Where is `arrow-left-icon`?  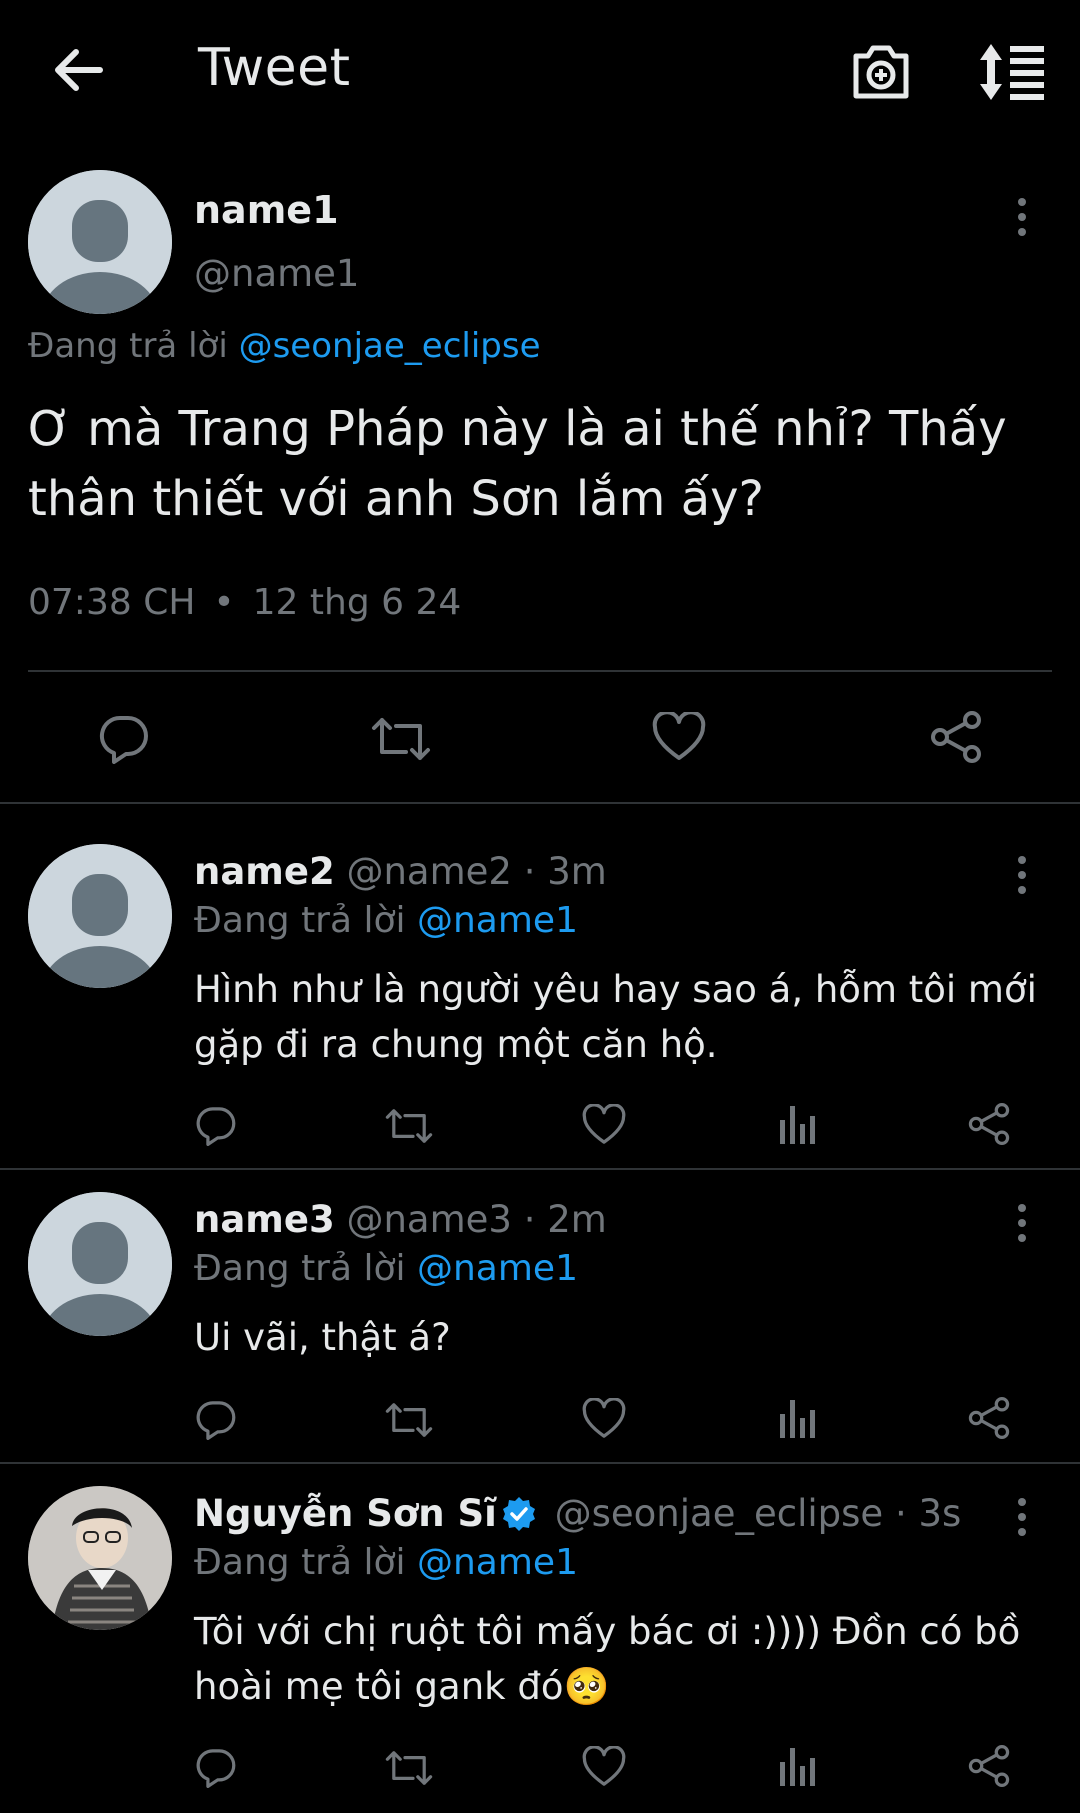 arrow-left-icon is located at coordinates (78, 70).